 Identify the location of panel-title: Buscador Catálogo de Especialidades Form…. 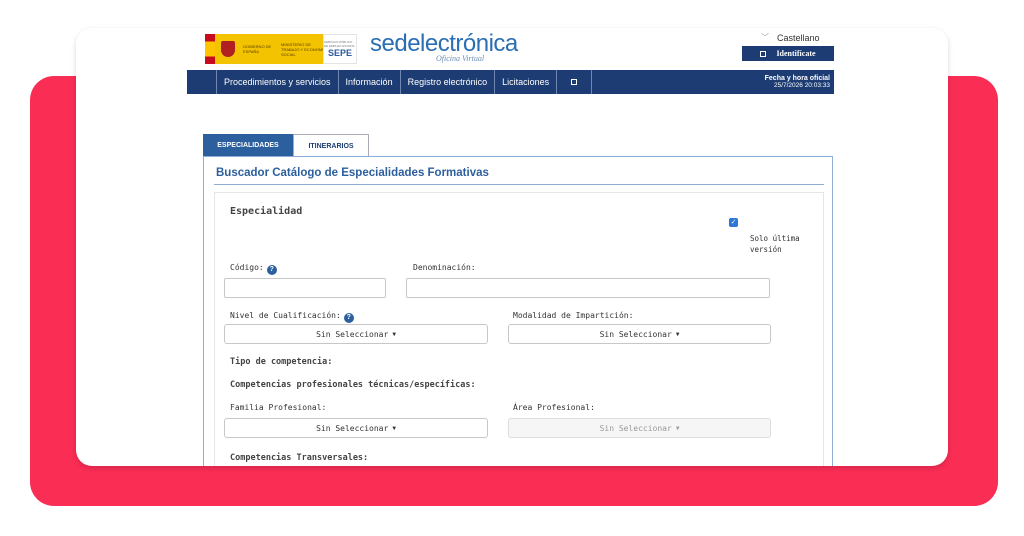
(352, 173).